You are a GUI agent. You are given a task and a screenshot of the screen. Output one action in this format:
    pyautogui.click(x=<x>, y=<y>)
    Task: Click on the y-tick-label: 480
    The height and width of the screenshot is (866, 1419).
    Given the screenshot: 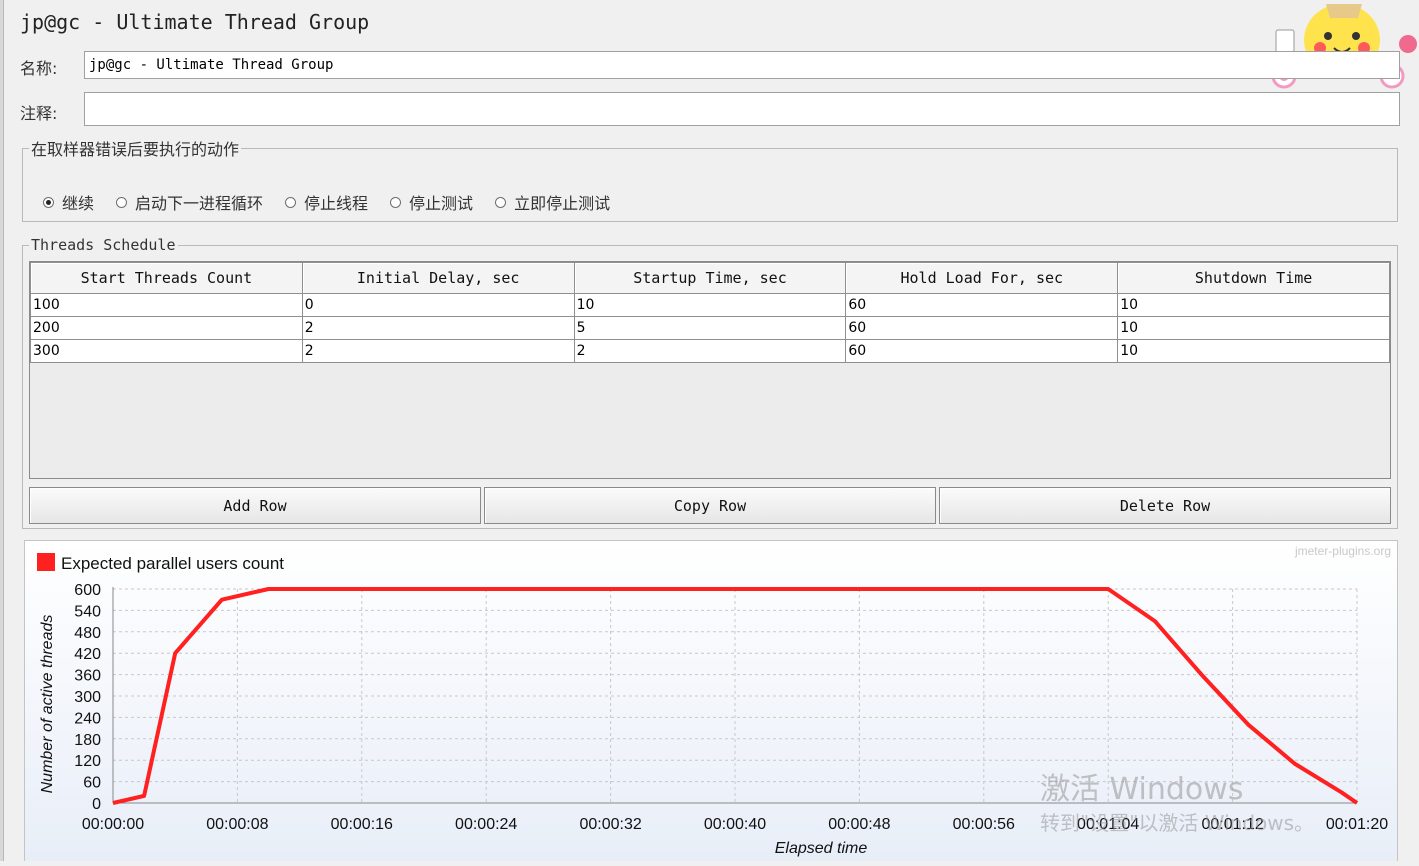 What is the action you would take?
    pyautogui.click(x=87, y=633)
    